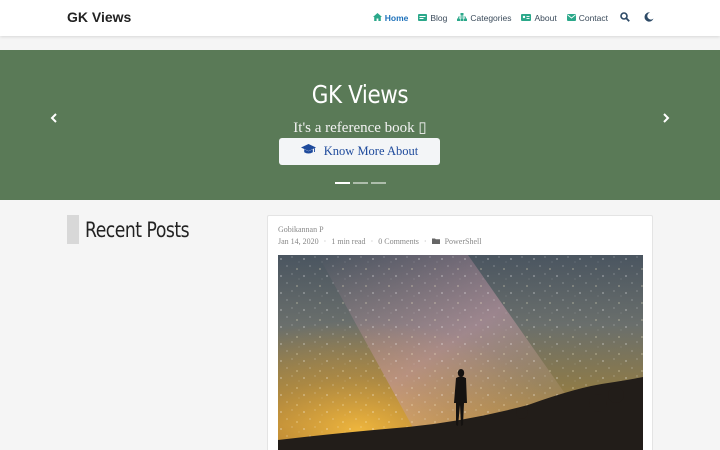 The width and height of the screenshot is (720, 450). I want to click on hero-subtitle: It's a reference book ▯, so click(360, 128).